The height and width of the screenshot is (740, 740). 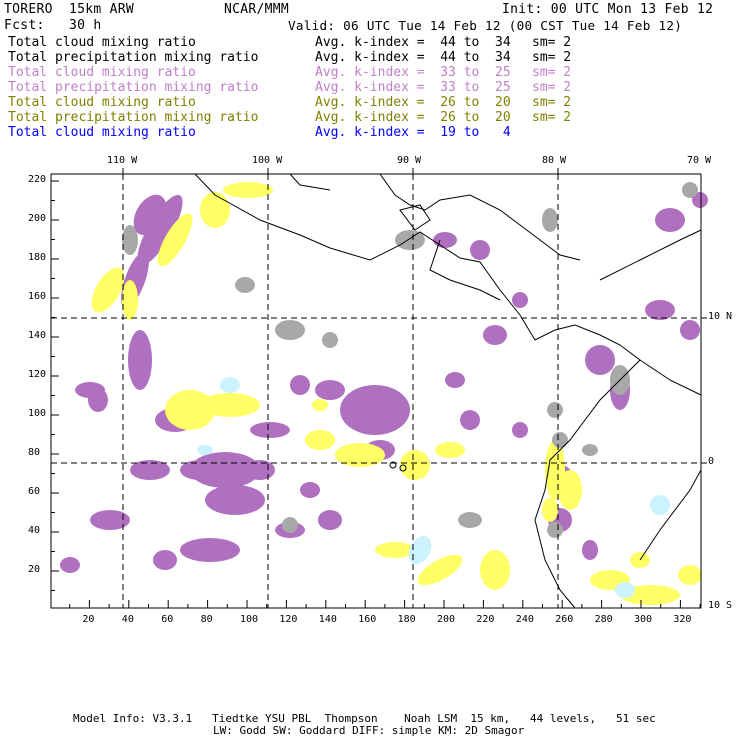 I want to click on lon-label: 110 W, so click(x=122, y=160).